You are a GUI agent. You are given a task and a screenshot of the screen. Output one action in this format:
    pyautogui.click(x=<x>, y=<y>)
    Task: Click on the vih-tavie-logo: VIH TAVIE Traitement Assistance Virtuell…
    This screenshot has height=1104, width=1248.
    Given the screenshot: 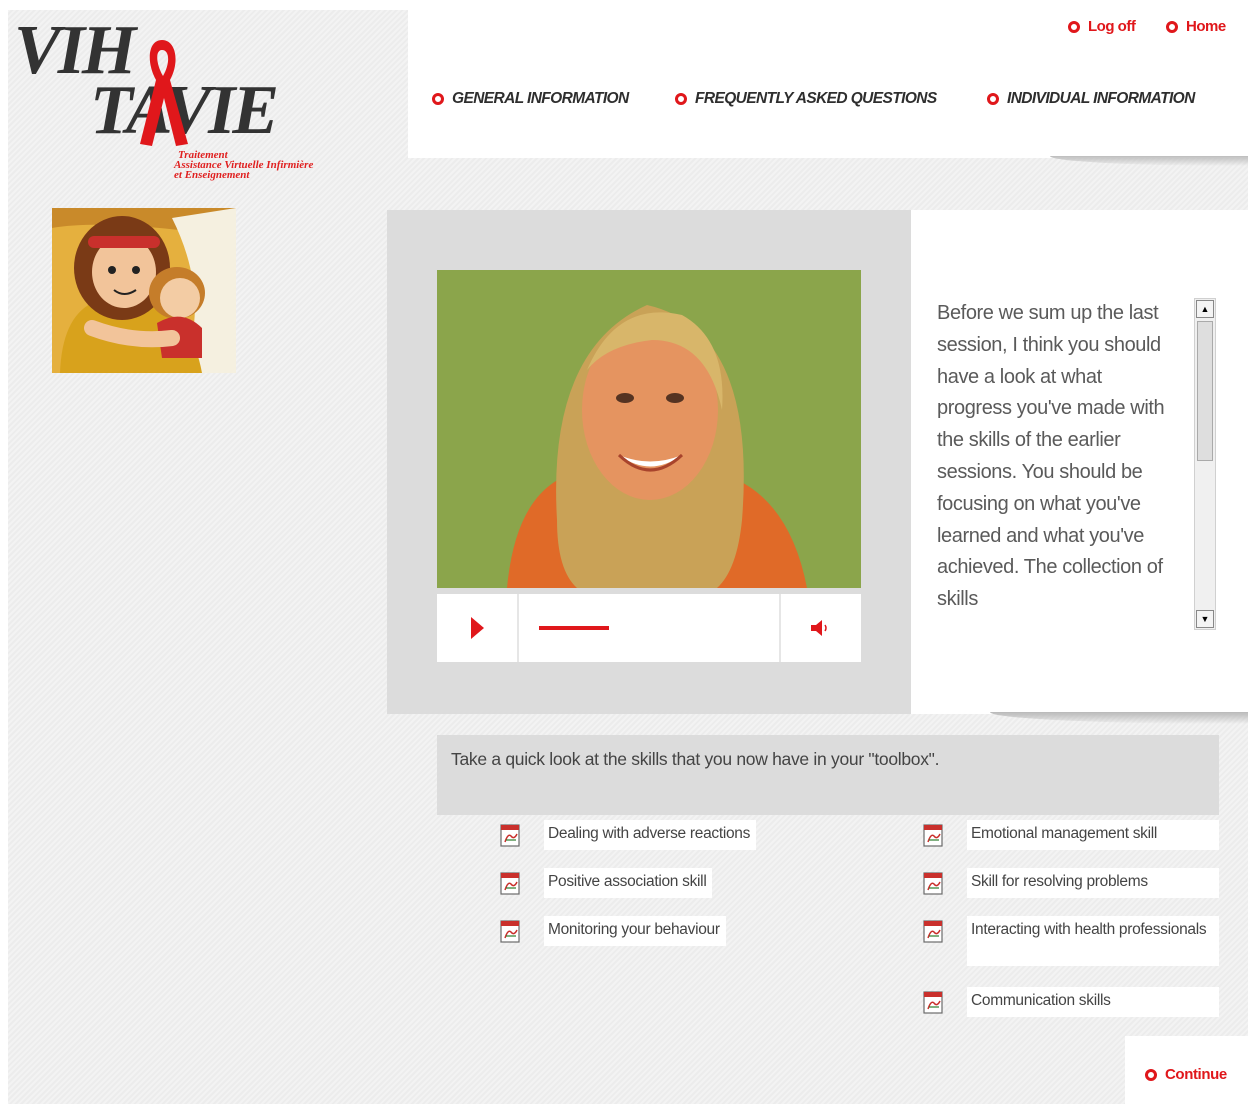 What is the action you would take?
    pyautogui.click(x=184, y=101)
    